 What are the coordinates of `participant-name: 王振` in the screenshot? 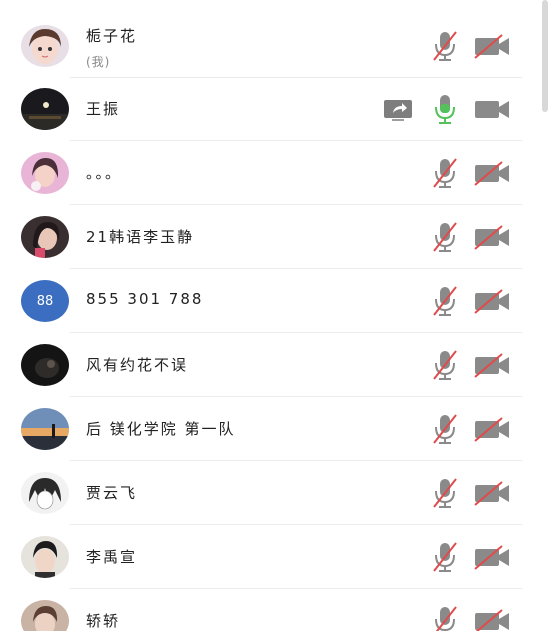 It's located at (103, 109).